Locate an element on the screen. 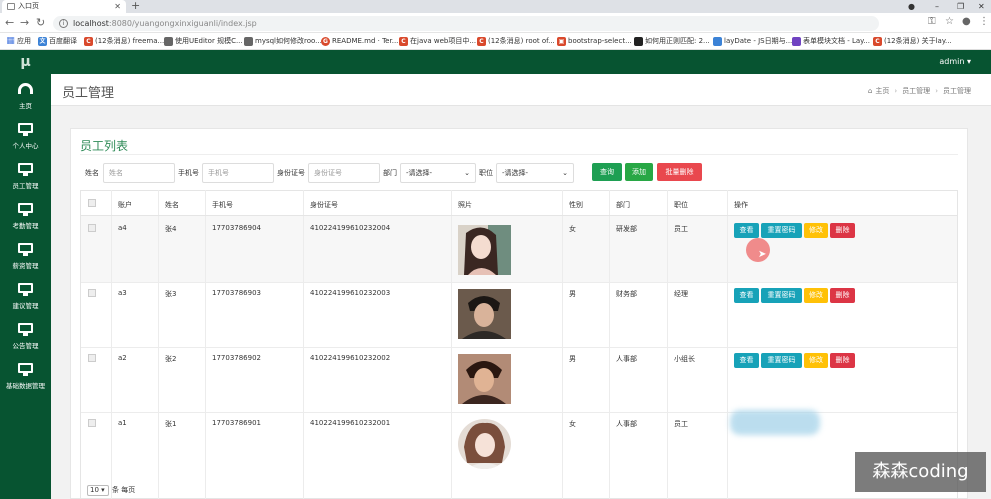 Image resolution: width=991 pixels, height=499 pixels. reload-icon: ↻ is located at coordinates (40, 22).